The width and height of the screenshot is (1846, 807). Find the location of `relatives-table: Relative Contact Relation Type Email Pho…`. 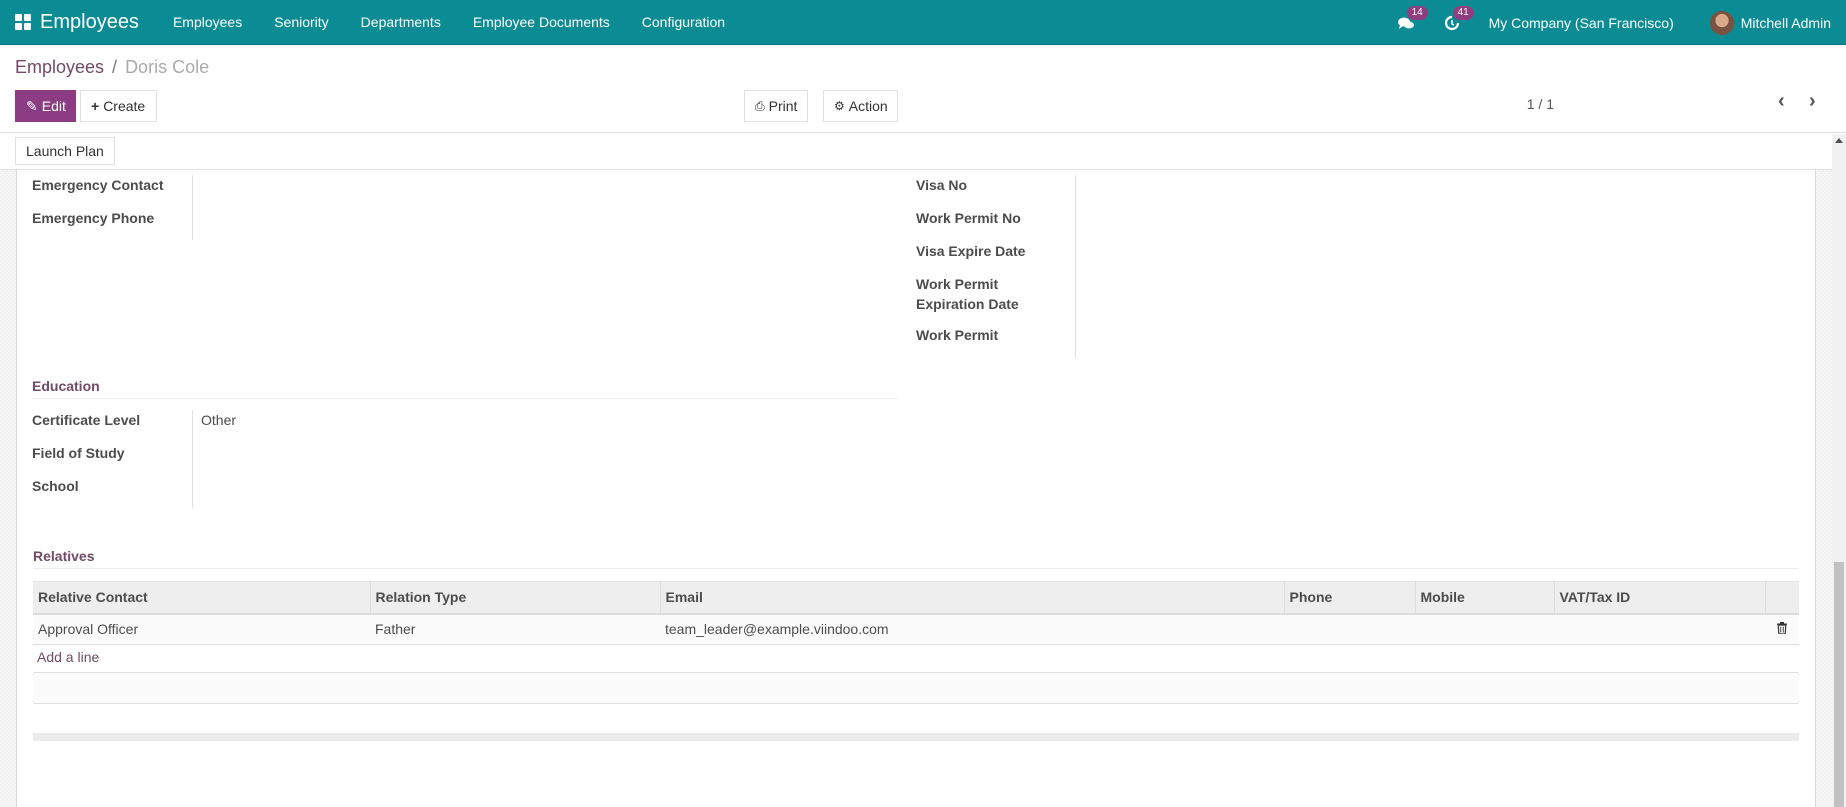

relatives-table: Relative Contact Relation Type Email Pho… is located at coordinates (916, 613).